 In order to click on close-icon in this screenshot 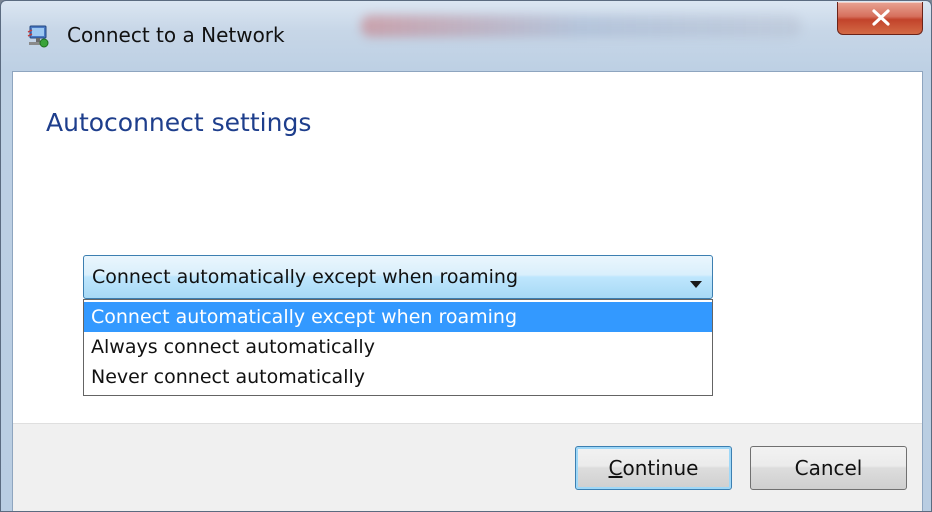, I will do `click(881, 17)`.